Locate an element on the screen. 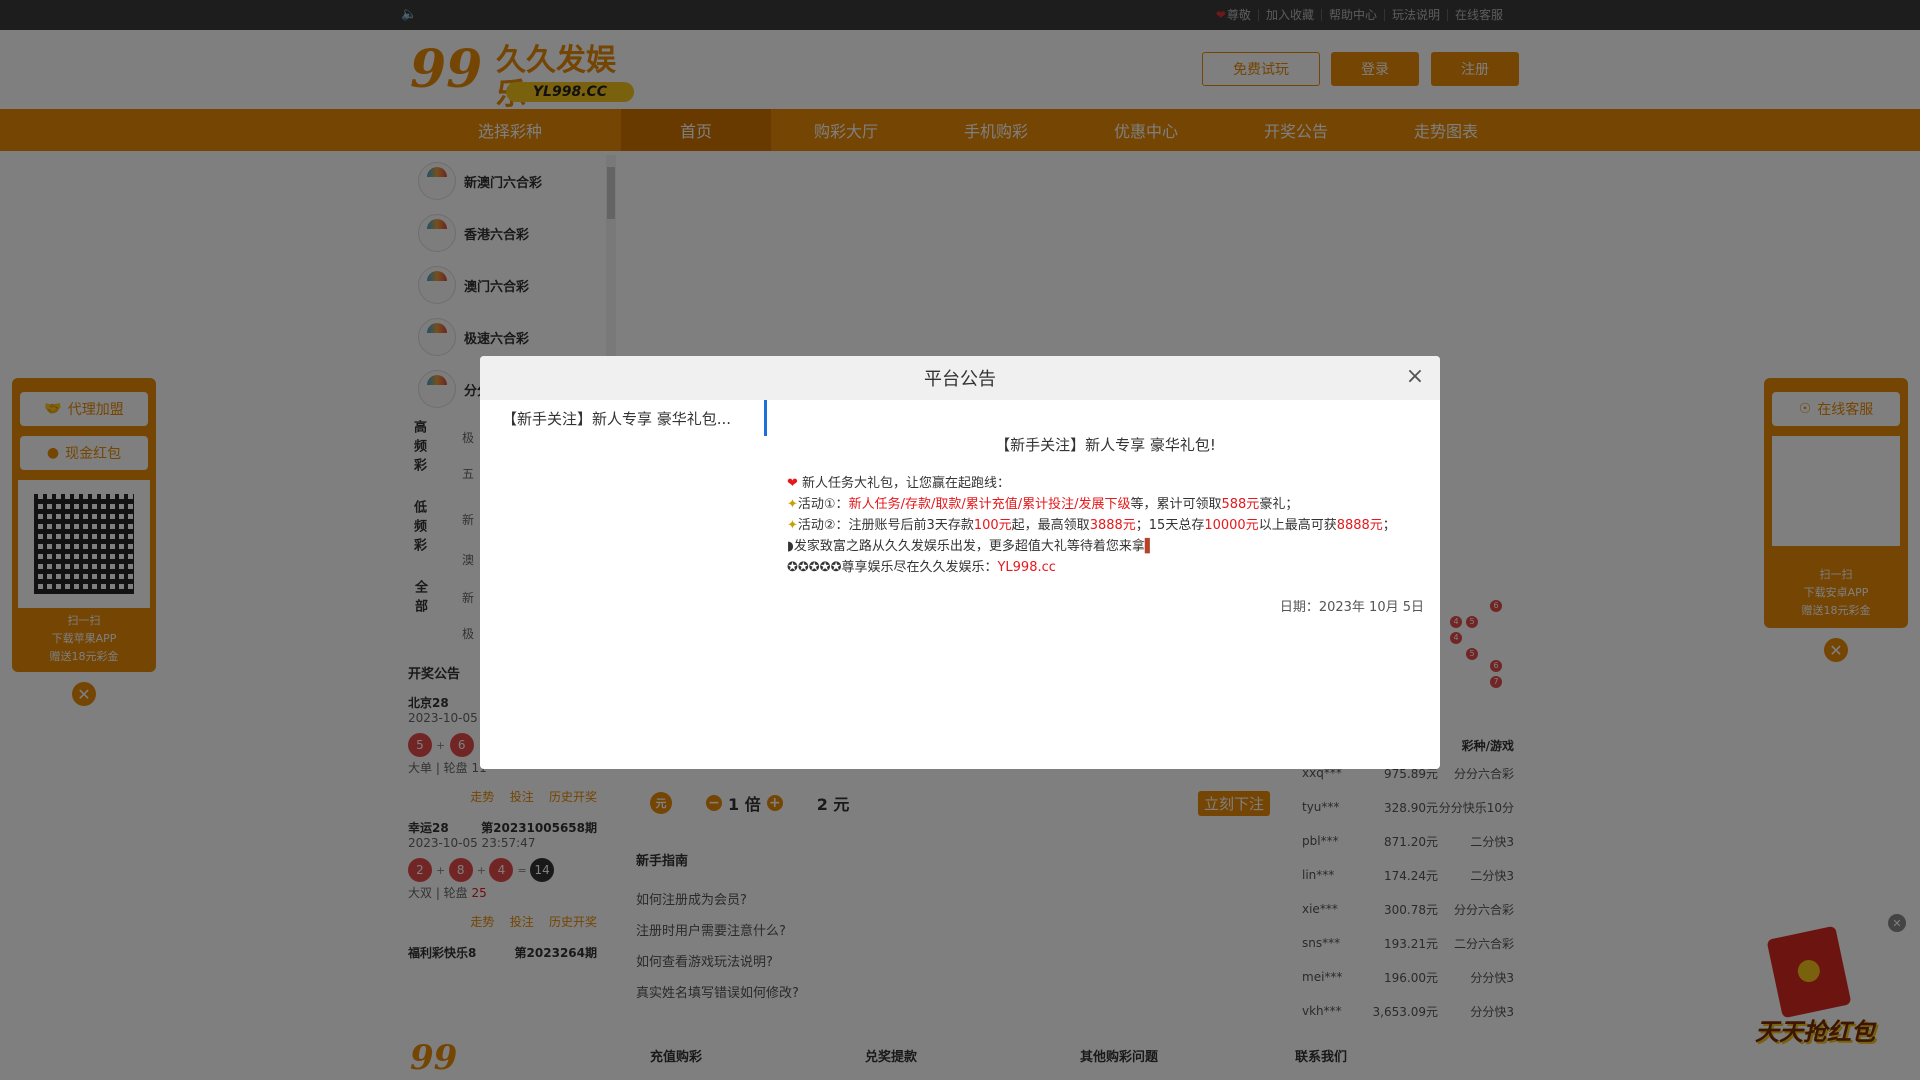  close-icon: × is located at coordinates (1415, 377).